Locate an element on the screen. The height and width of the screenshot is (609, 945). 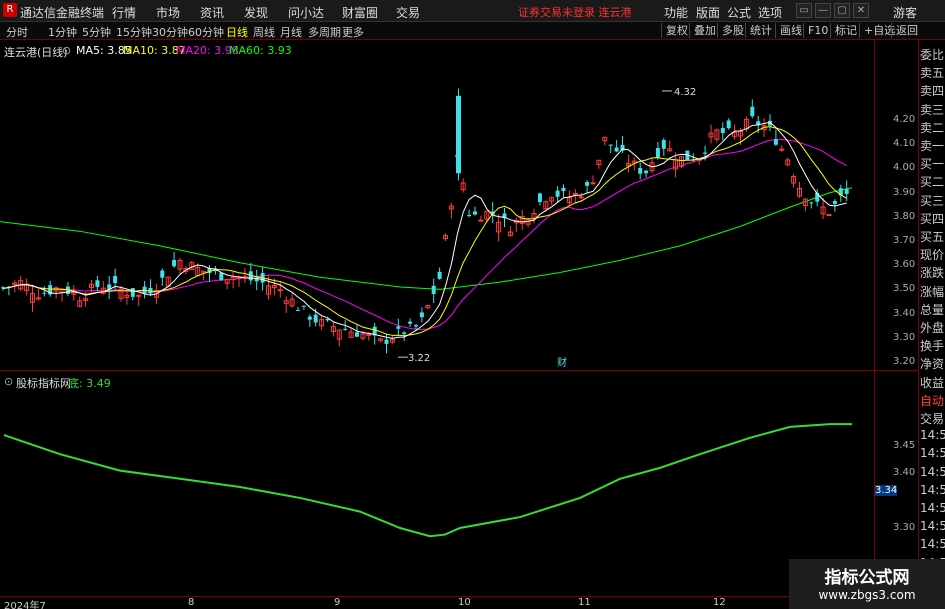
side-panel-item: 收益 is located at coordinates (932, 382).